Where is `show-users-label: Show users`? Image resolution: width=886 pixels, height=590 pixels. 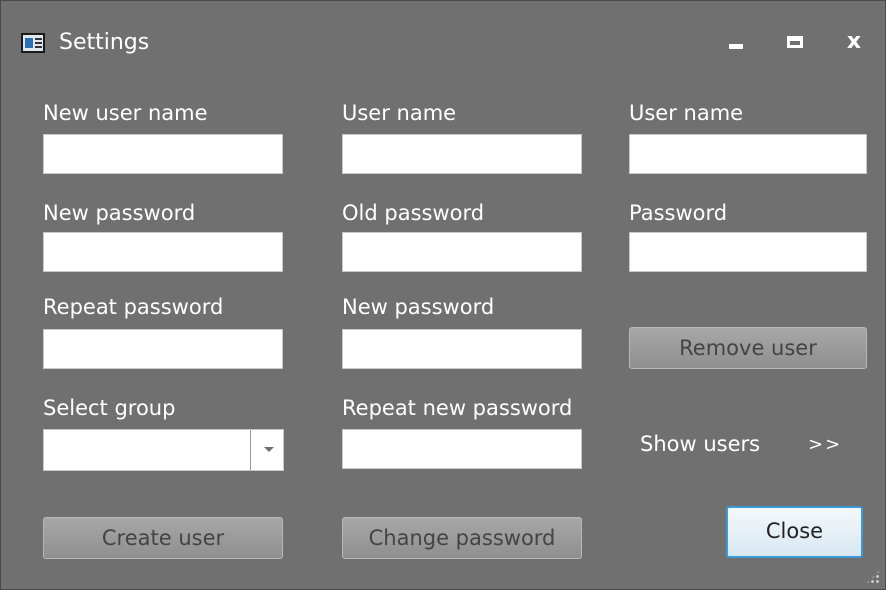 show-users-label: Show users is located at coordinates (700, 444).